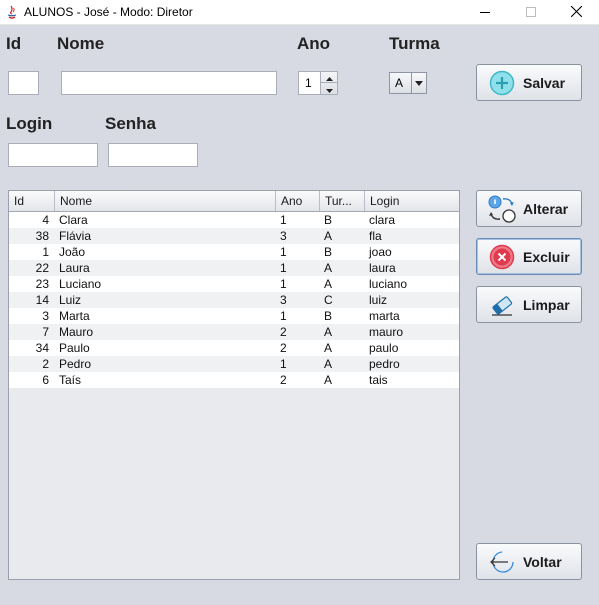 The width and height of the screenshot is (599, 605). Describe the element at coordinates (418, 83) in the screenshot. I see `chevron-down-icon` at that location.